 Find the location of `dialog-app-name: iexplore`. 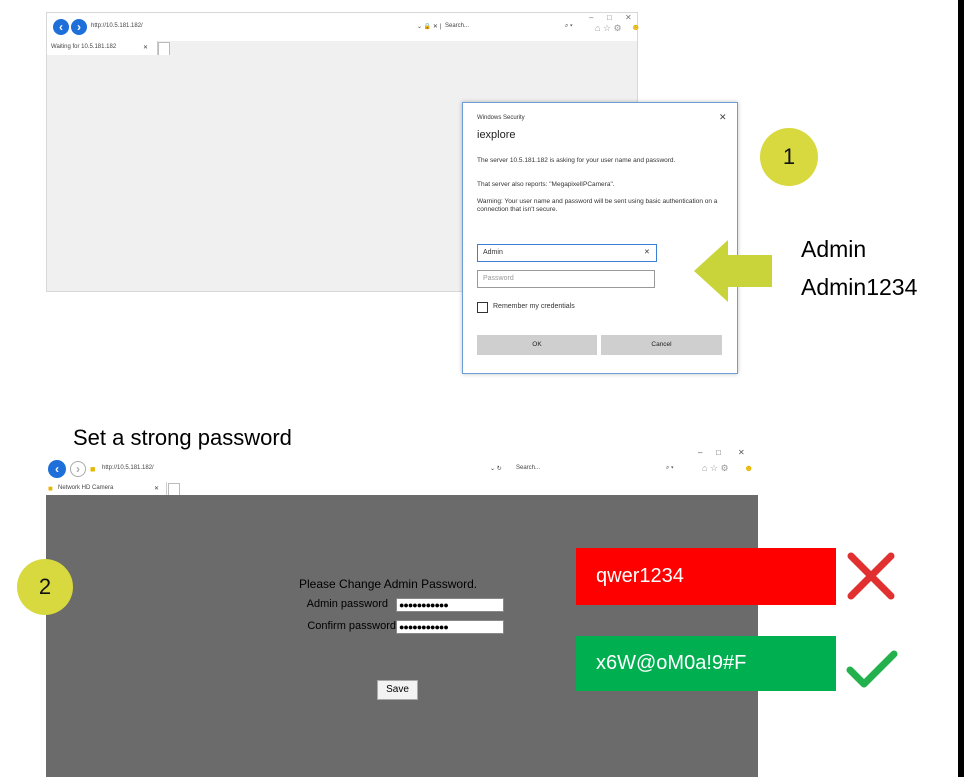

dialog-app-name: iexplore is located at coordinates (496, 135).